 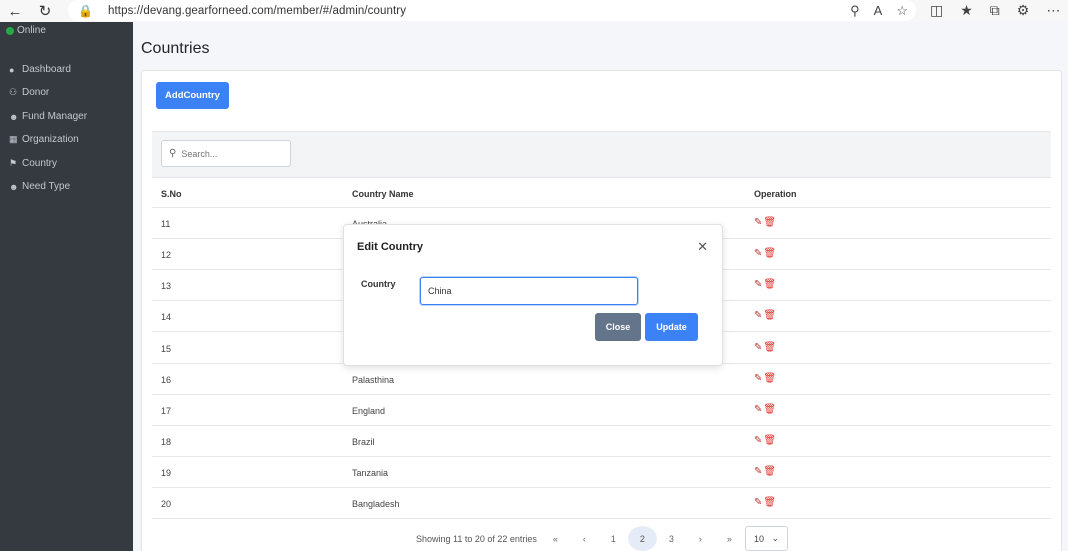 What do you see at coordinates (995, 10) in the screenshot?
I see `collections-icon: ⧉` at bounding box center [995, 10].